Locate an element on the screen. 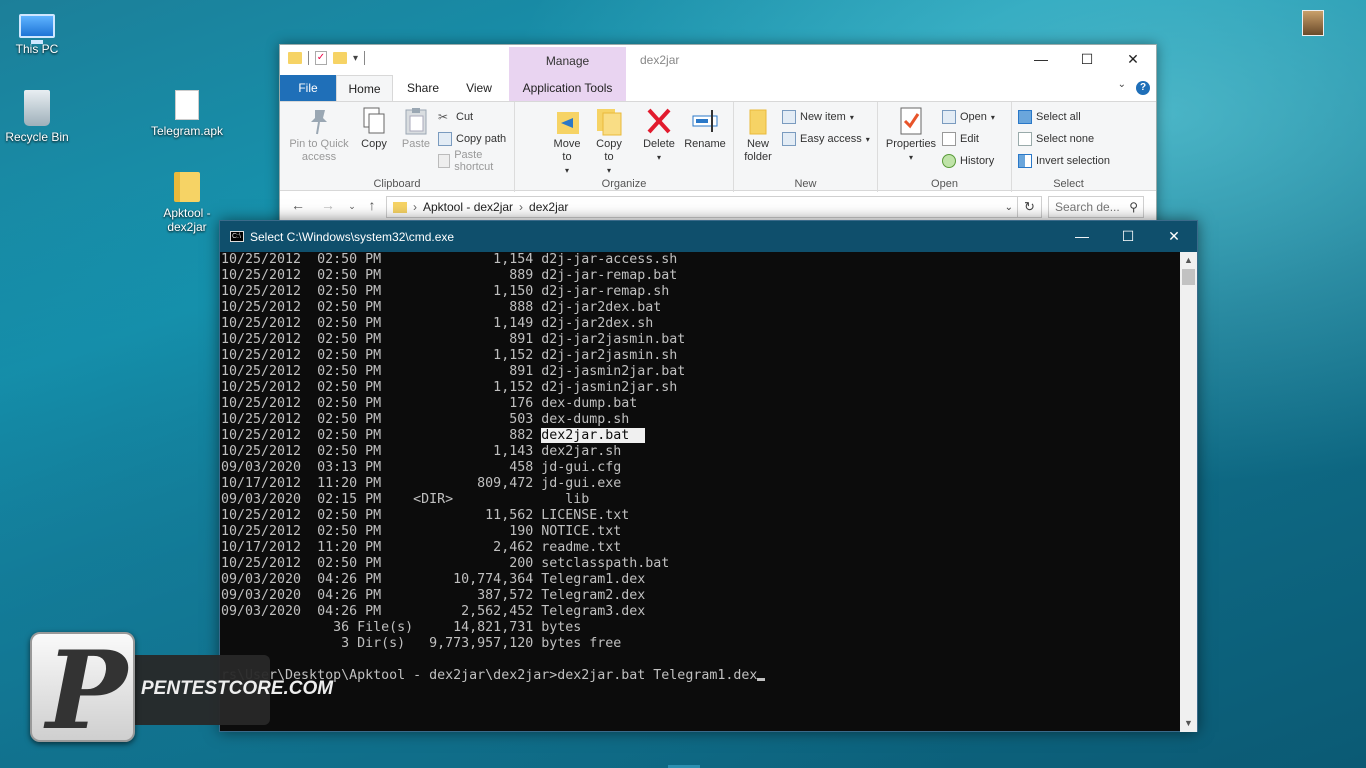  desktop-icon-telegram-apk: Telegram.apk is located at coordinates (187, 114).